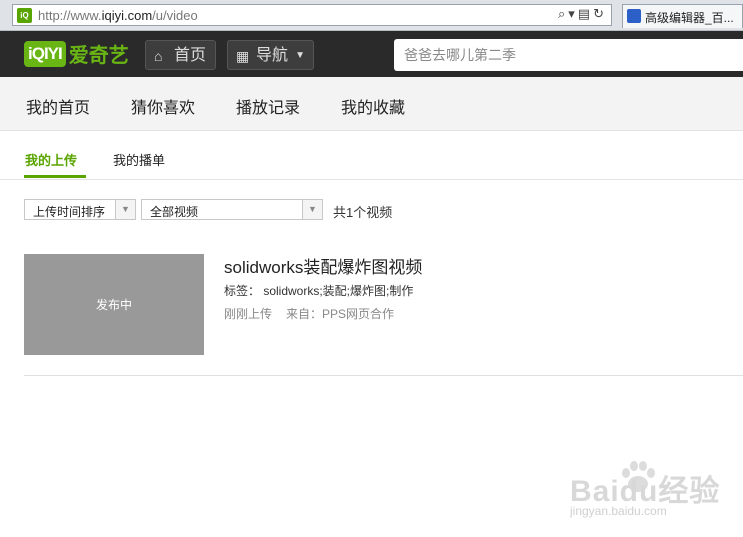  I want to click on site-favicon-icon: iQ, so click(24, 15).